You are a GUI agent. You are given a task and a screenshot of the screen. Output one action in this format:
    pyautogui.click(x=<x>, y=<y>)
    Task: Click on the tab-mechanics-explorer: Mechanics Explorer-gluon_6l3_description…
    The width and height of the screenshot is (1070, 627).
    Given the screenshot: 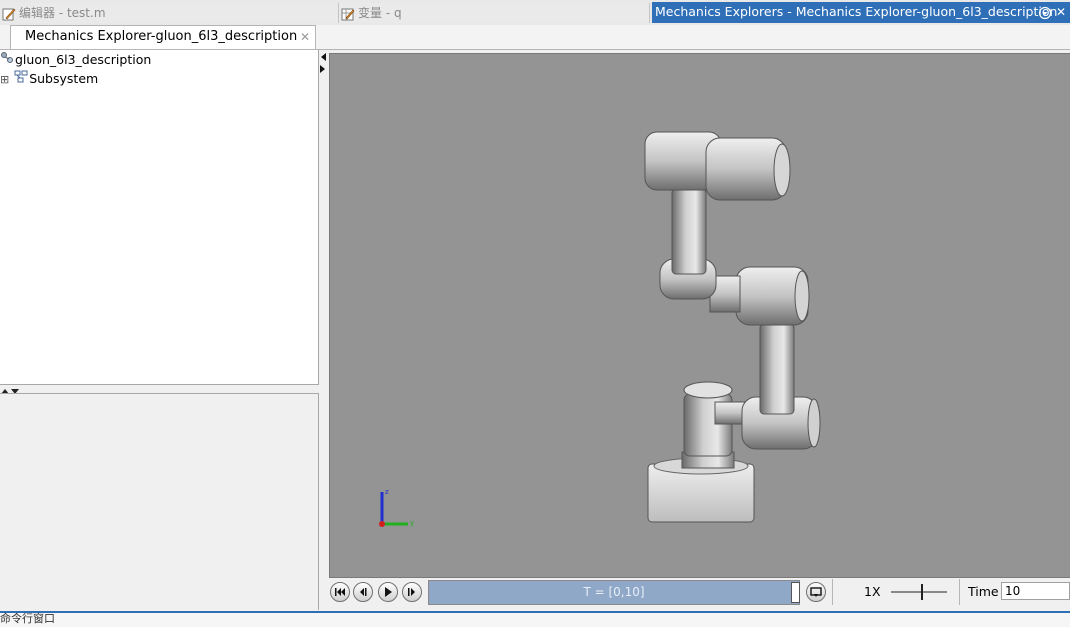 What is the action you would take?
    pyautogui.click(x=163, y=37)
    